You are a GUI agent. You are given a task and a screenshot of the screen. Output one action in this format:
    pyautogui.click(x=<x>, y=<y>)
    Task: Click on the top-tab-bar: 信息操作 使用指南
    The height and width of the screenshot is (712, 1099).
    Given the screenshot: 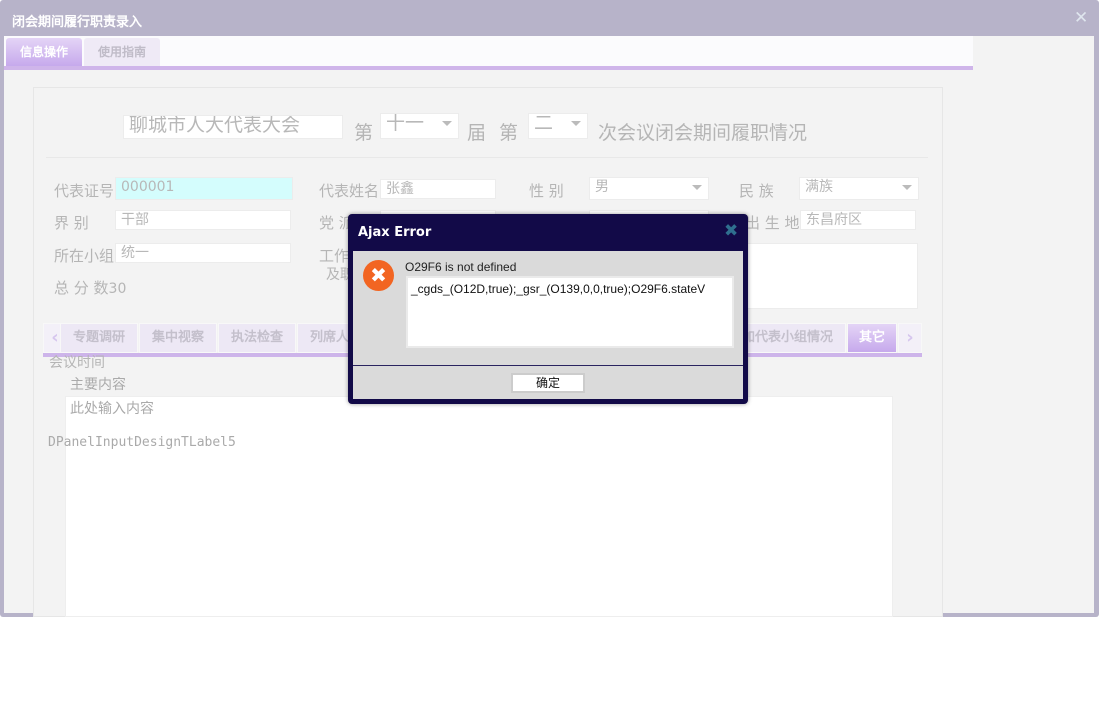 What is the action you would take?
    pyautogui.click(x=488, y=53)
    